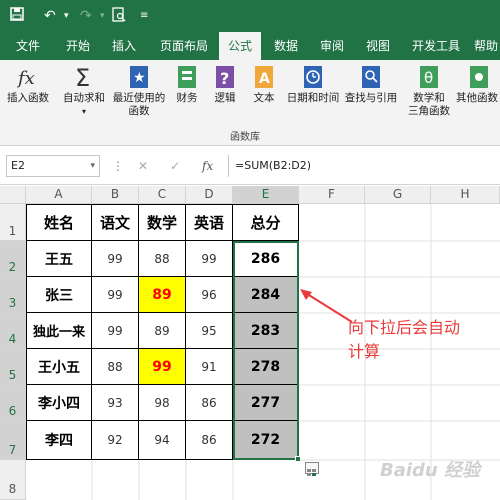  What do you see at coordinates (184, 46) in the screenshot?
I see `tab-page-layout: 页面布局` at bounding box center [184, 46].